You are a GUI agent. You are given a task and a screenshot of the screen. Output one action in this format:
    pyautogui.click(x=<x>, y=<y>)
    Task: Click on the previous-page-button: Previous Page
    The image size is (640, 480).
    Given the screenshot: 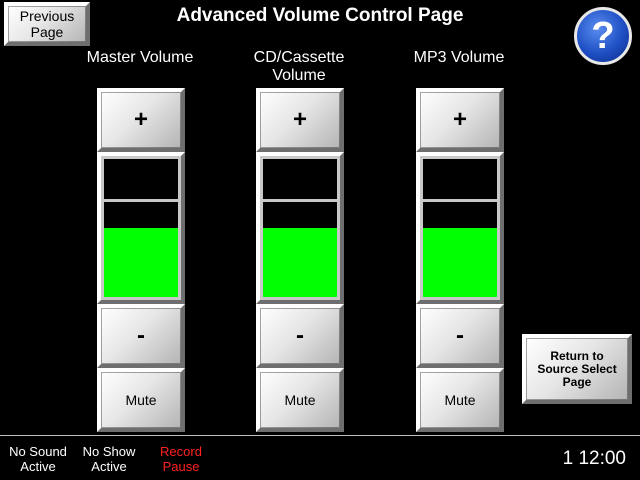 What is the action you would take?
    pyautogui.click(x=47, y=24)
    